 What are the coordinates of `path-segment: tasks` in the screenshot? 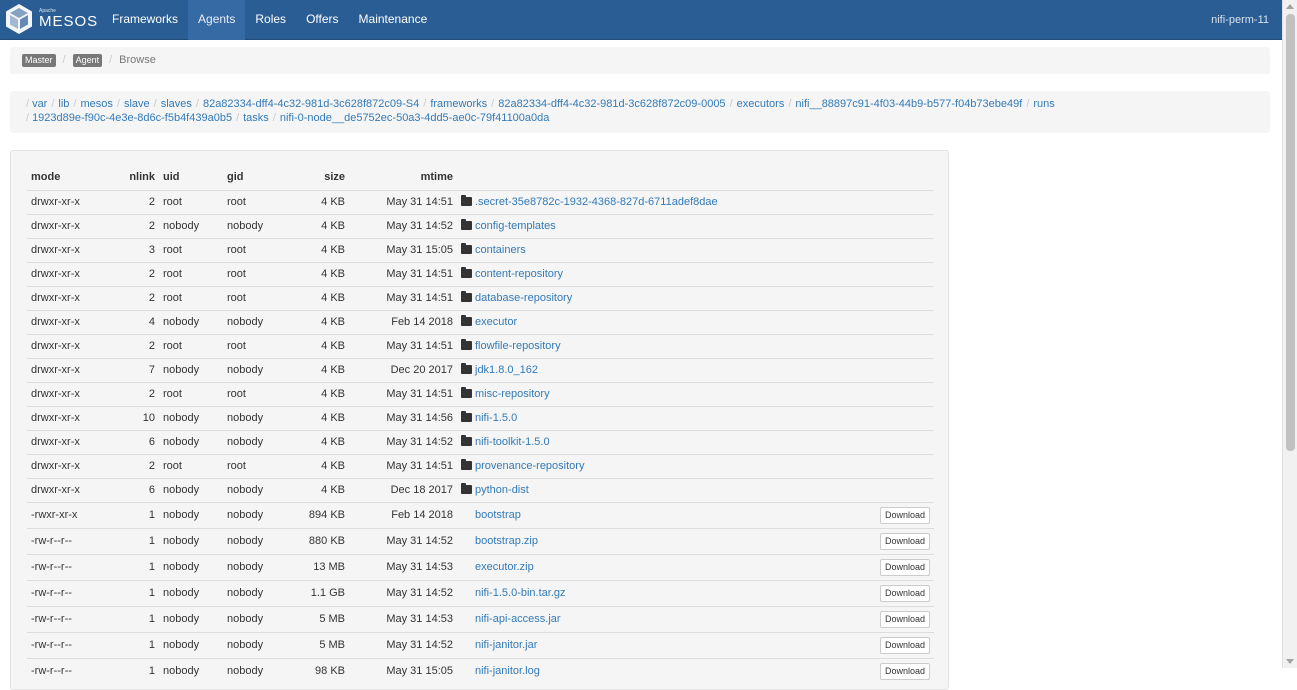 It's located at (256, 118).